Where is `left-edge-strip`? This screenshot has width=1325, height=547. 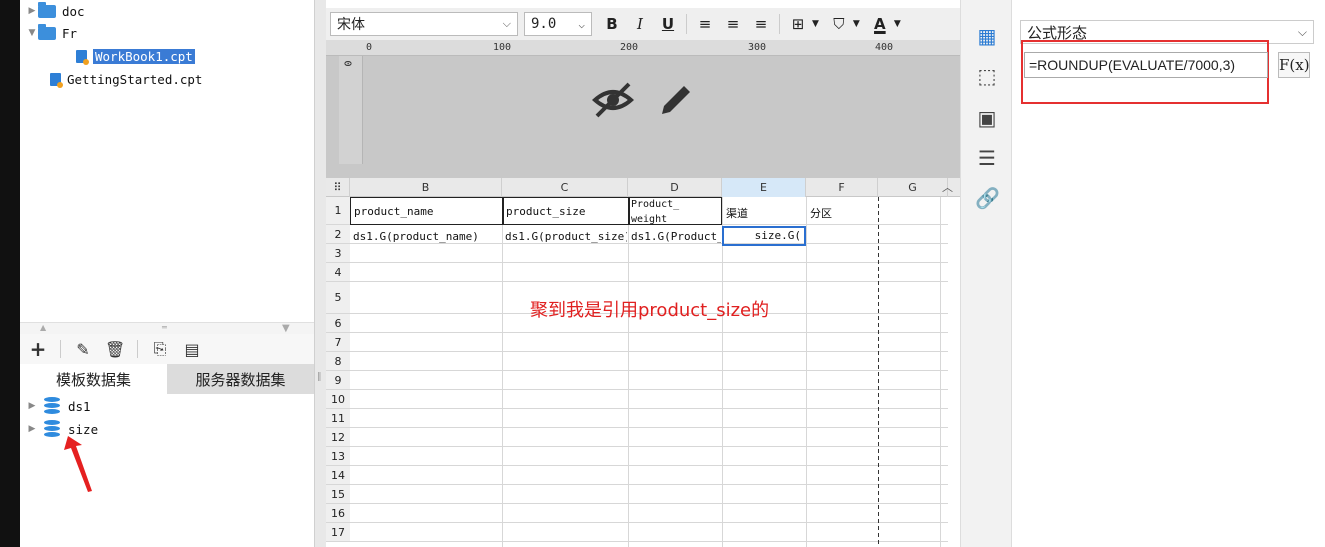 left-edge-strip is located at coordinates (10, 273).